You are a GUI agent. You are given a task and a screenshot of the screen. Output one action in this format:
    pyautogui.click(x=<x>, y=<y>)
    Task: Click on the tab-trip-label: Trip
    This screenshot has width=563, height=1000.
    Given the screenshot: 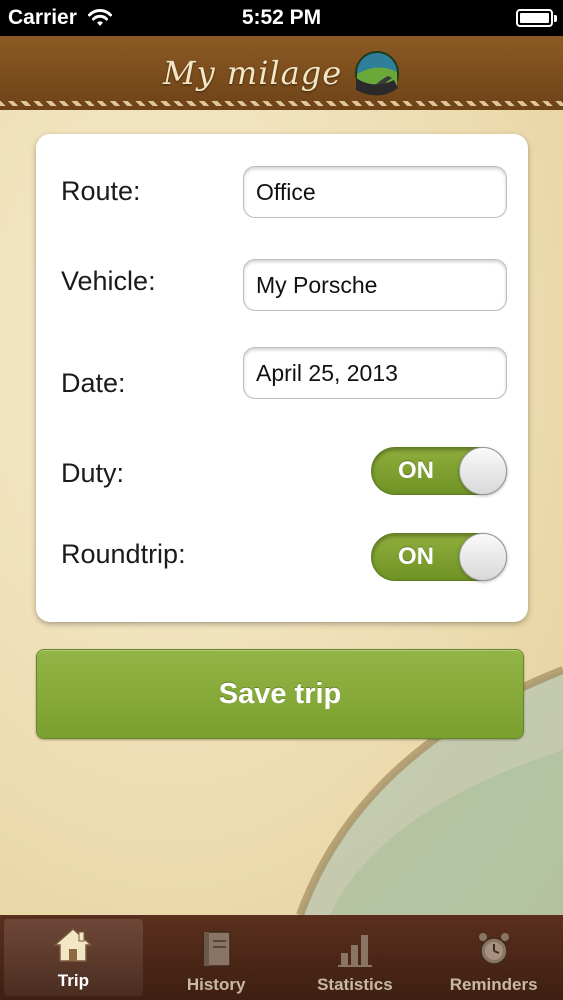 What is the action you would take?
    pyautogui.click(x=73, y=980)
    